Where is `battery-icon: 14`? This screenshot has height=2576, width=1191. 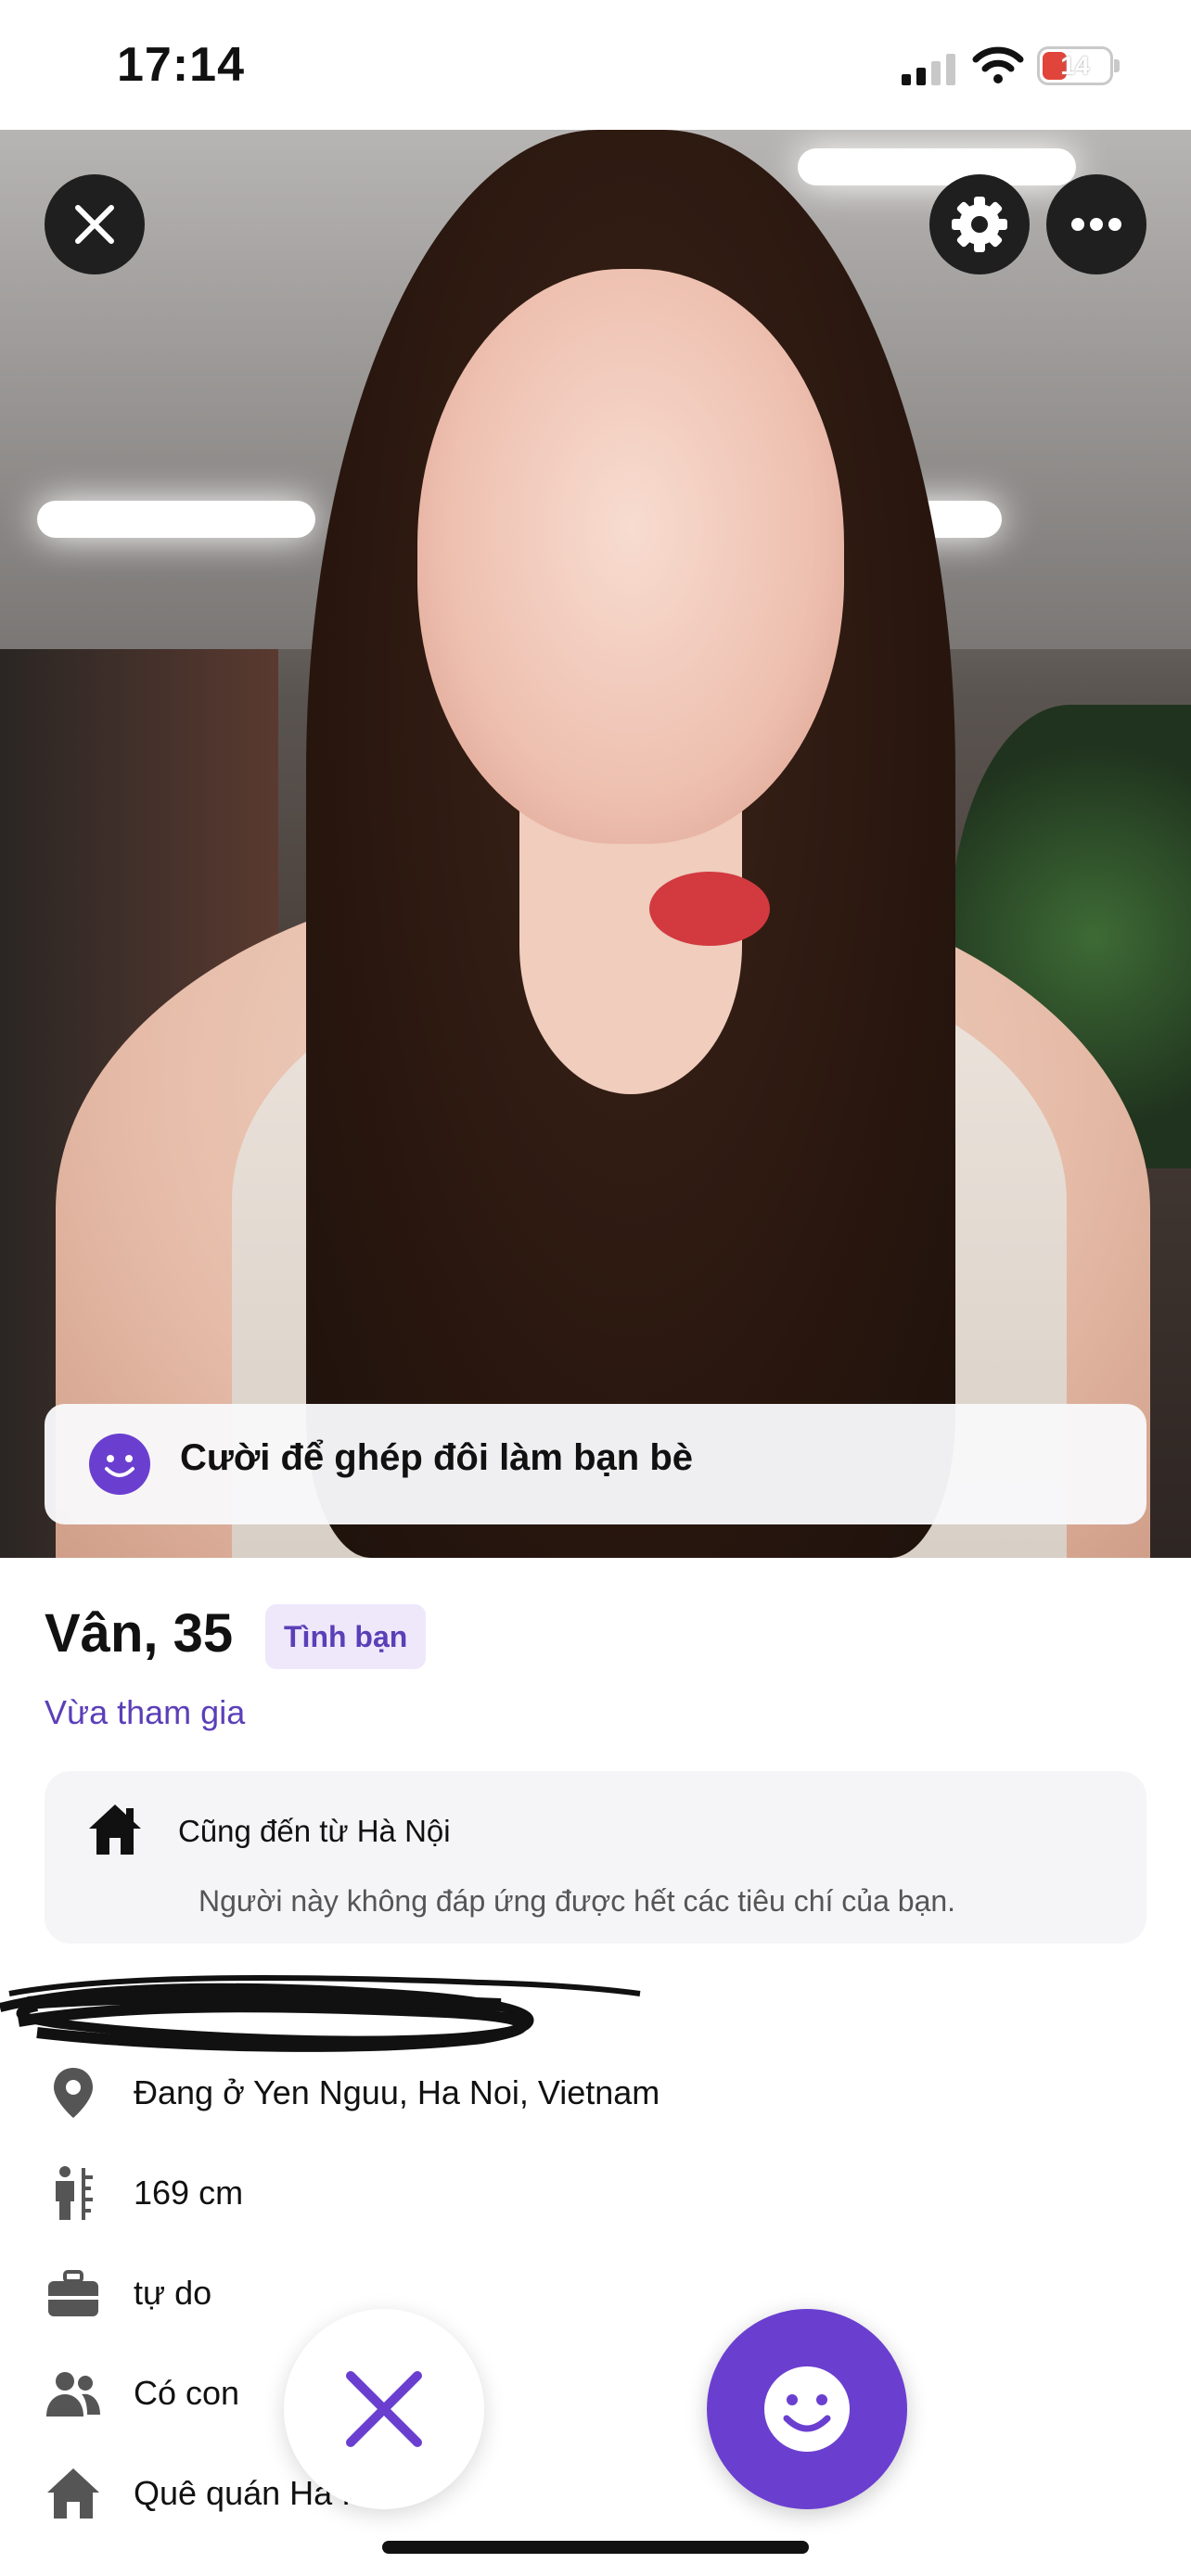 battery-icon: 14 is located at coordinates (1078, 66).